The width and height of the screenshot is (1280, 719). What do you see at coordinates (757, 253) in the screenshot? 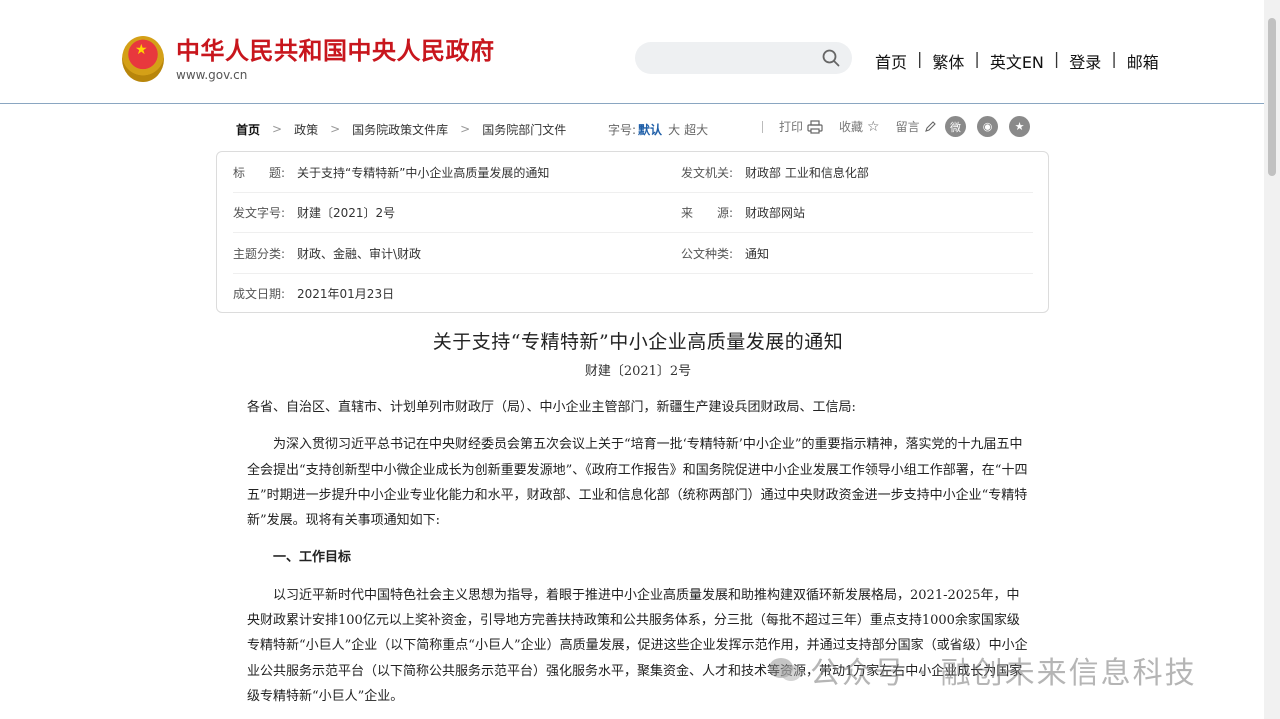
I see `info-type-value: 通知` at bounding box center [757, 253].